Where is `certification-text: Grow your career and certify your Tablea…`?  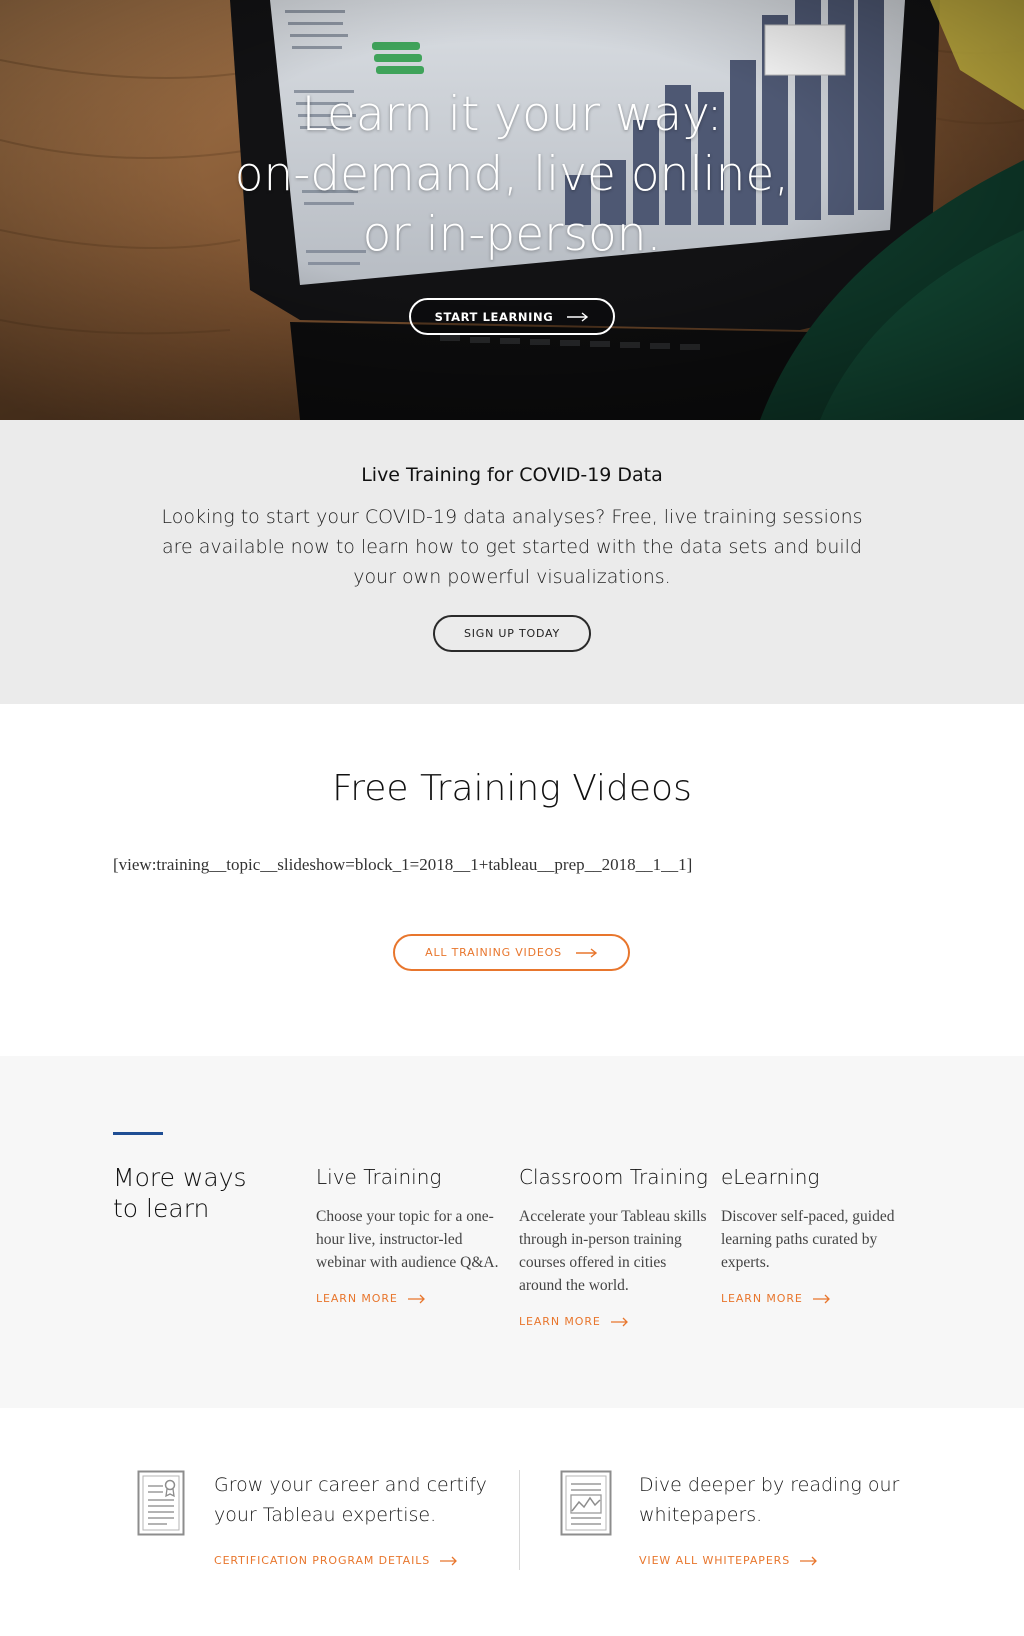
certification-text: Grow your career and certify your Tablea… is located at coordinates (350, 1500).